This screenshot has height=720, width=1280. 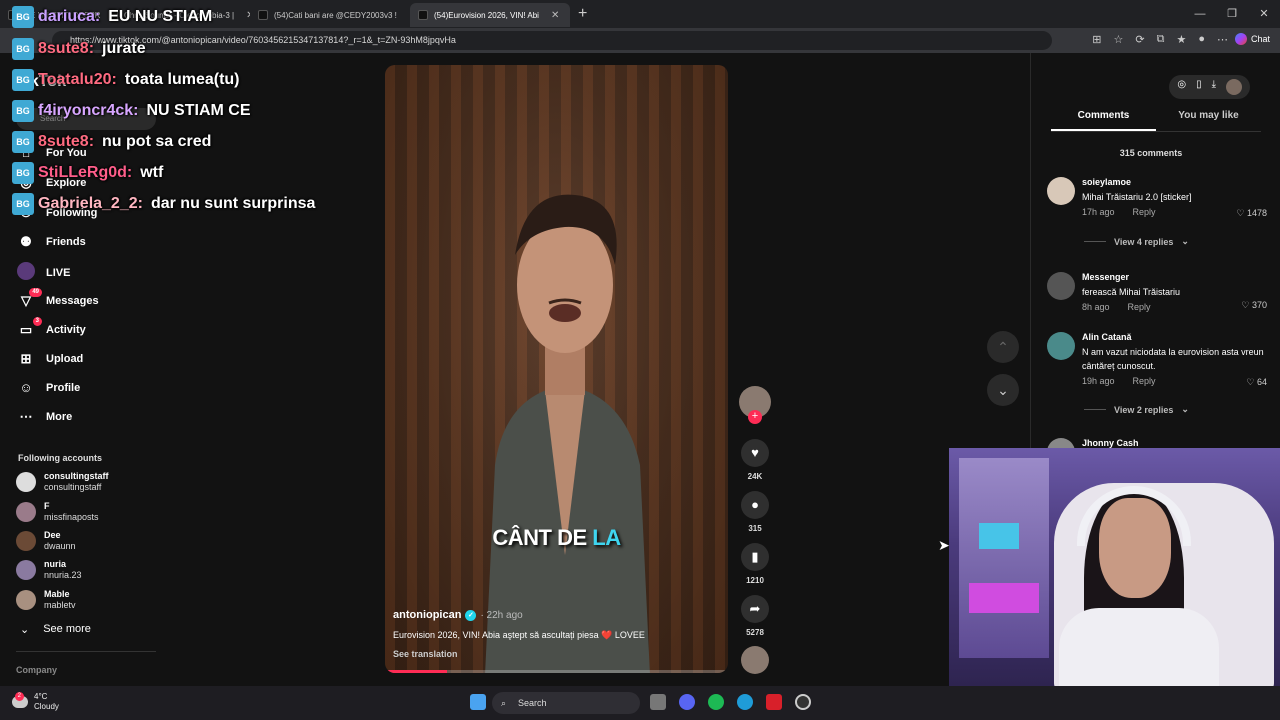 What do you see at coordinates (126, 80) in the screenshot?
I see `chat-message: BG Toatalu20: toata lumea(tu)` at bounding box center [126, 80].